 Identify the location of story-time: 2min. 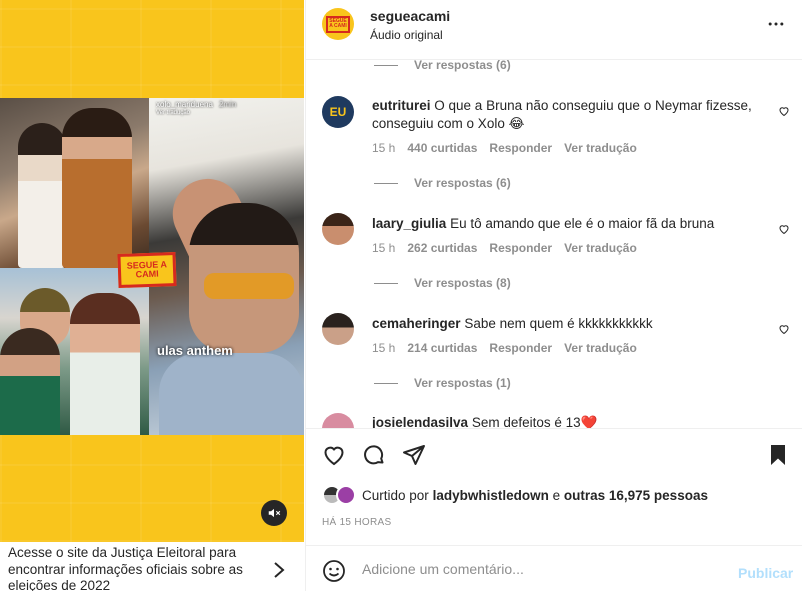
(227, 104).